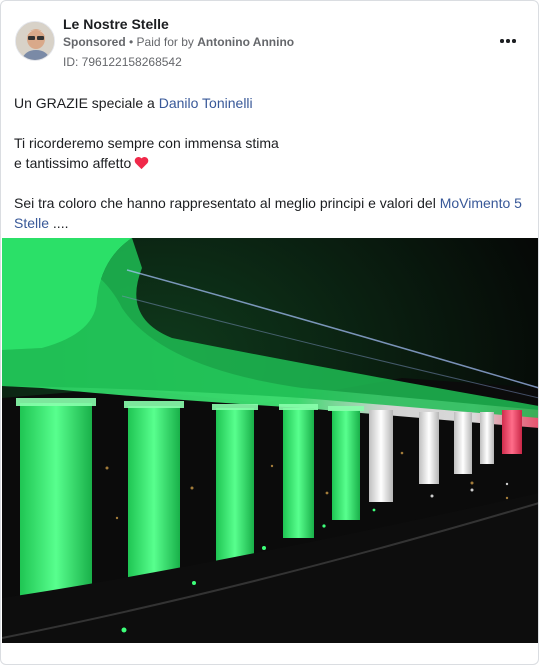 The image size is (539, 665). I want to click on message-line-2: Ti ricorderemo sempre con immensa stima, so click(146, 143).